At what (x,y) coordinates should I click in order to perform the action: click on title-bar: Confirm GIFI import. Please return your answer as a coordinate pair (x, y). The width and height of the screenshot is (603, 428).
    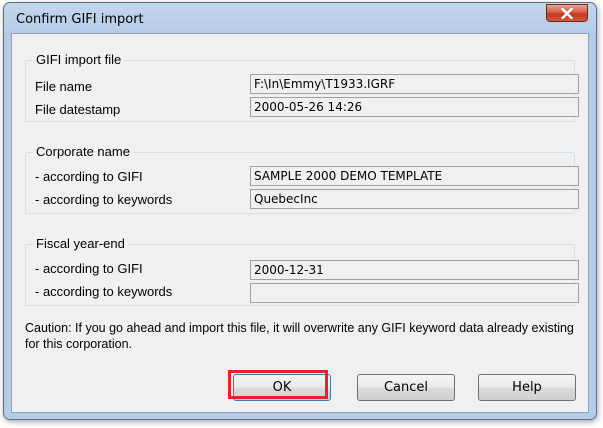
    Looking at the image, I should click on (300, 18).